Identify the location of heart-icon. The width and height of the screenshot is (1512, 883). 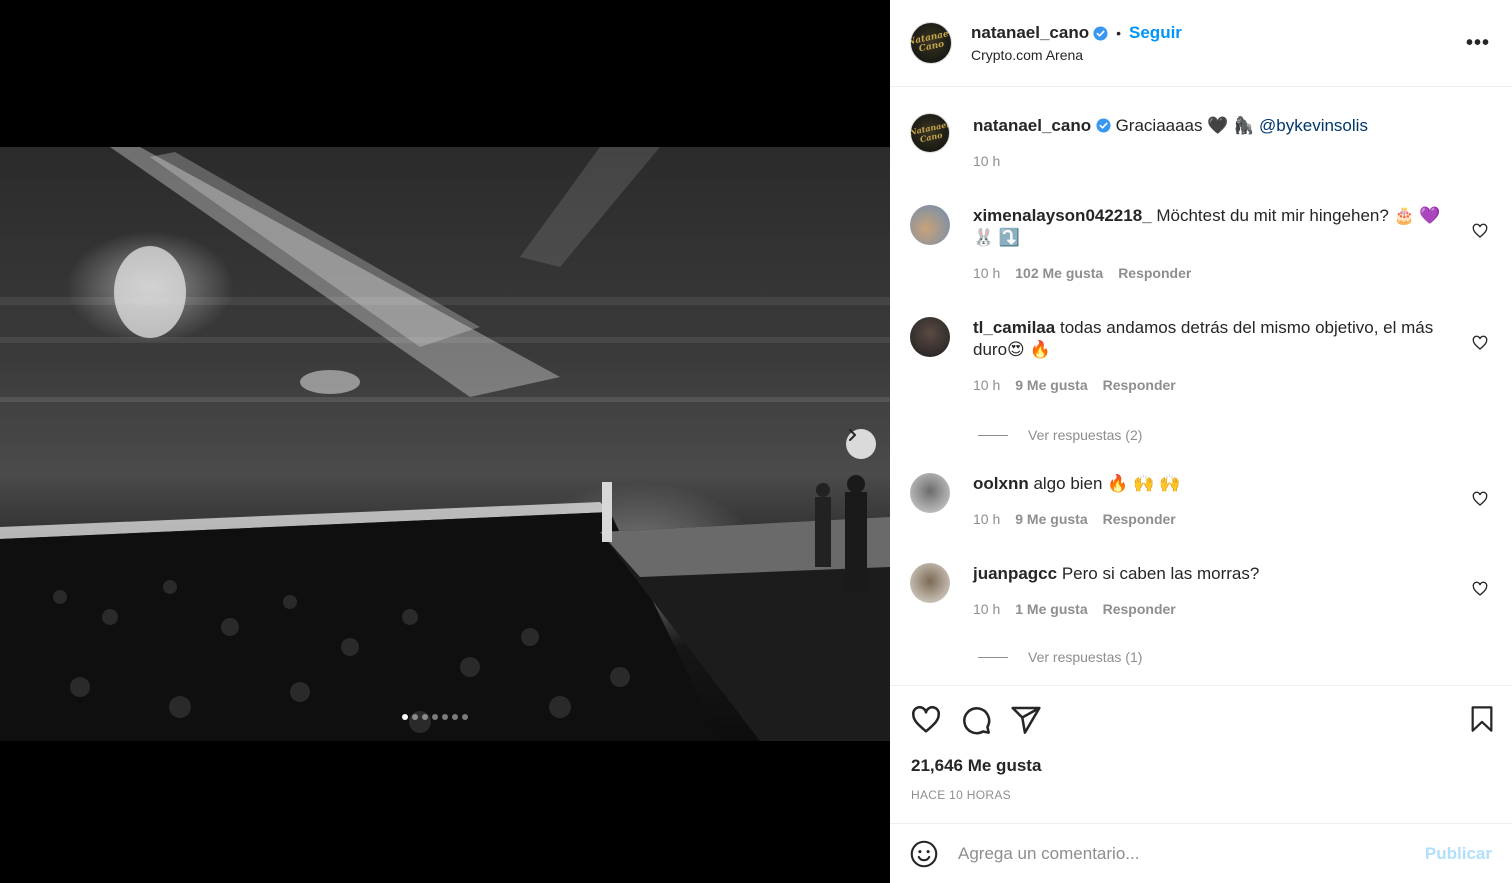
(926, 720).